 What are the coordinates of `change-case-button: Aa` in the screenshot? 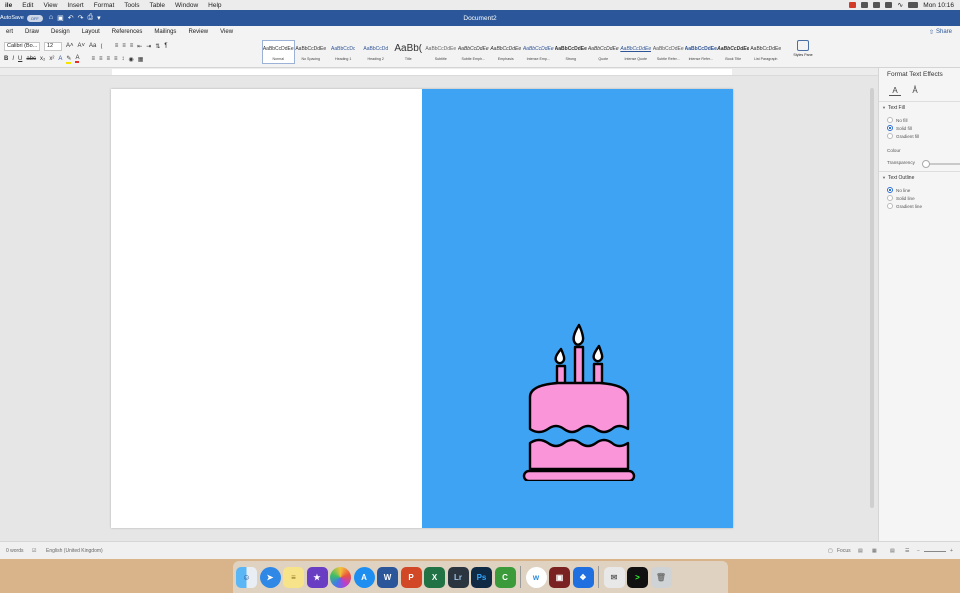 It's located at (92, 46).